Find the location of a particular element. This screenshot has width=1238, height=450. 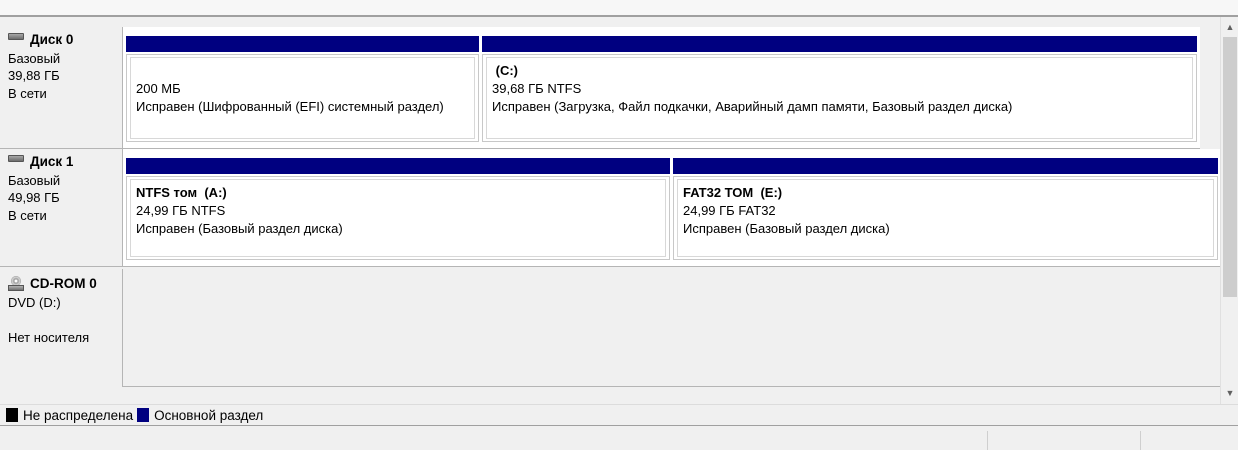

partition-name: NTFS том (A:) is located at coordinates (181, 192).